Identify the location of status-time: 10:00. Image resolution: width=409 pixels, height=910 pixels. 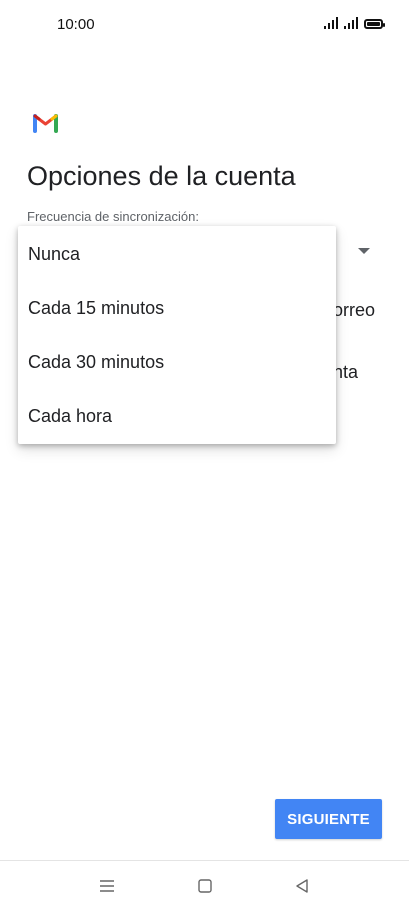
(76, 24).